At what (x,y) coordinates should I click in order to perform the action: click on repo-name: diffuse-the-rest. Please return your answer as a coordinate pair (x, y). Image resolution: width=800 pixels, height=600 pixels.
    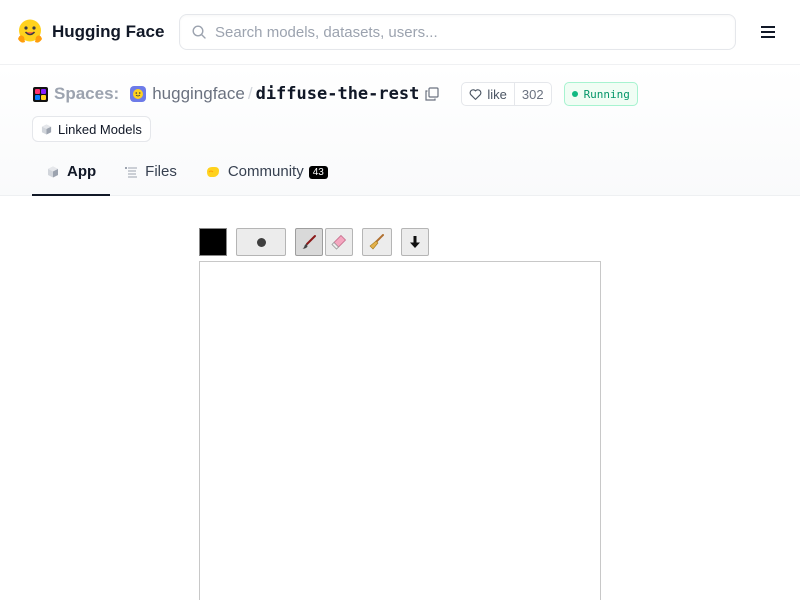
    Looking at the image, I should click on (338, 94).